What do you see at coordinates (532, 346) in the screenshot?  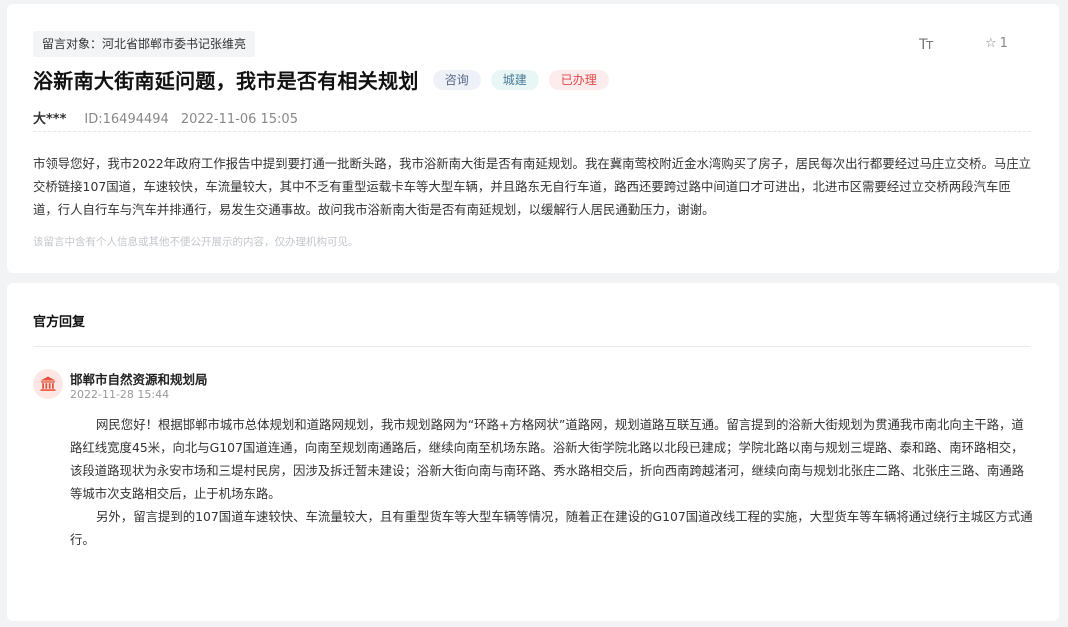 I see `section-divider` at bounding box center [532, 346].